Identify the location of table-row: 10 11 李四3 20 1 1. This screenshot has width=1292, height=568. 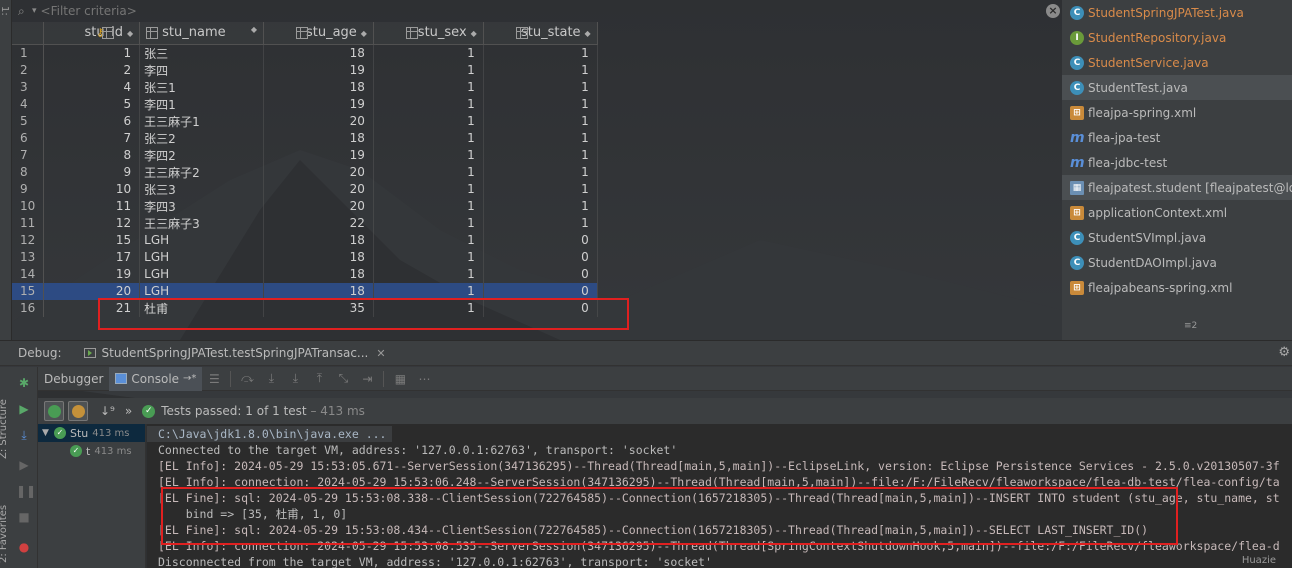
(537, 206).